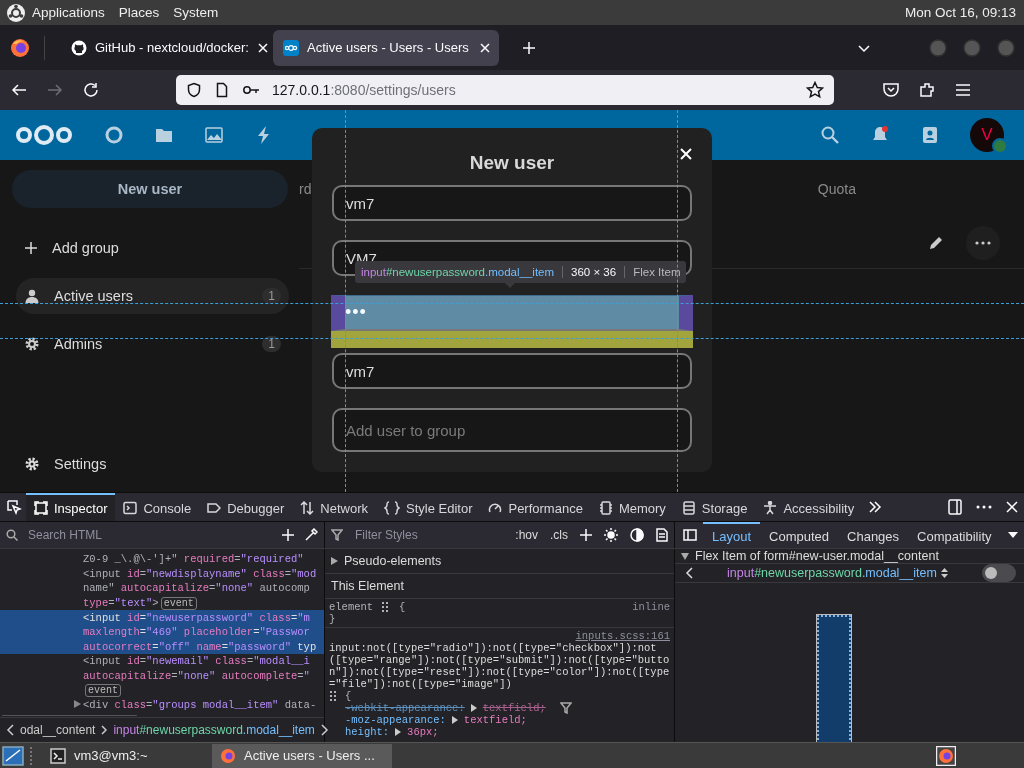 The height and width of the screenshot is (768, 1024). I want to click on pocket-icon, so click(891, 90).